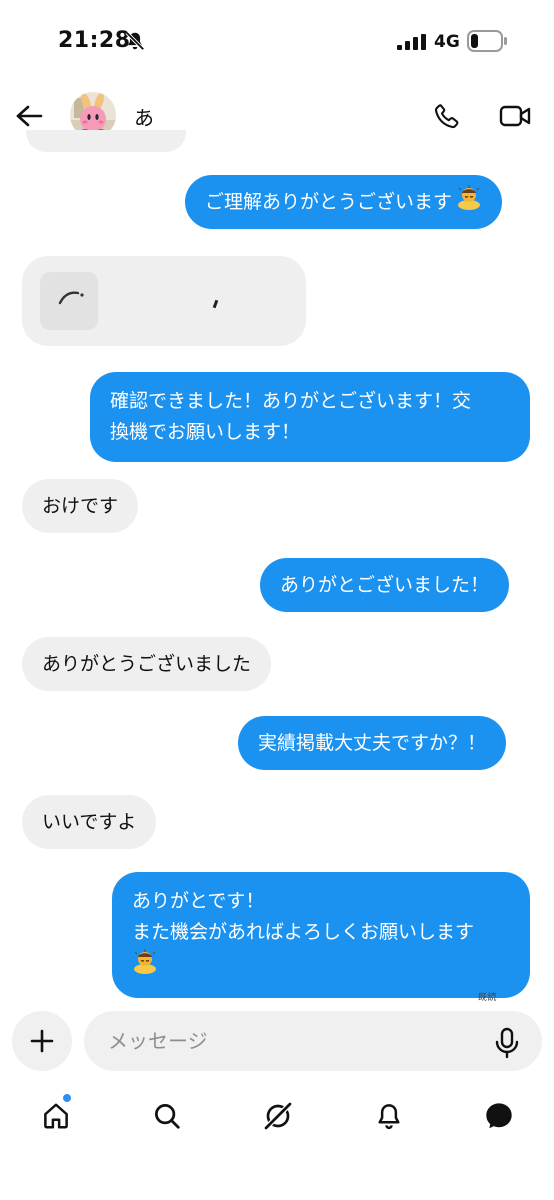 This screenshot has width=554, height=1200. I want to click on contact-name: あ, so click(144, 116).